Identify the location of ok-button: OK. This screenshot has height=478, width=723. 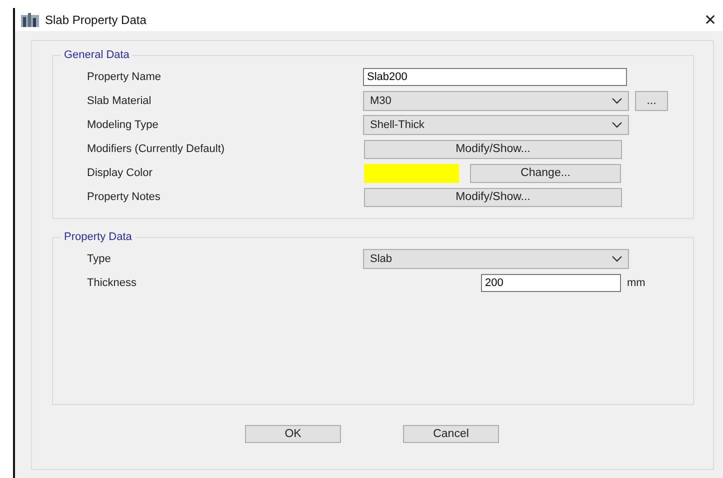
(293, 434).